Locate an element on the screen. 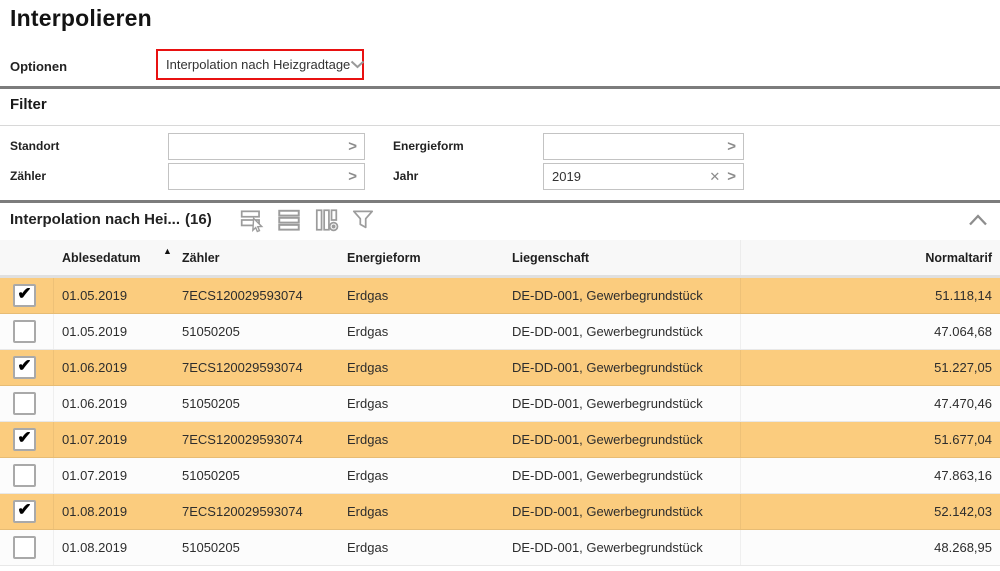 The image size is (1000, 571). cell-normaltarif: 52.142,03 is located at coordinates (963, 511).